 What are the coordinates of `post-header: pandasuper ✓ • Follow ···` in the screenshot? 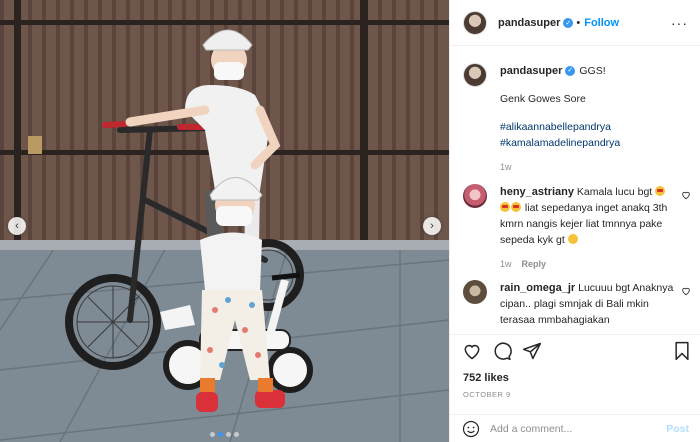 It's located at (575, 23).